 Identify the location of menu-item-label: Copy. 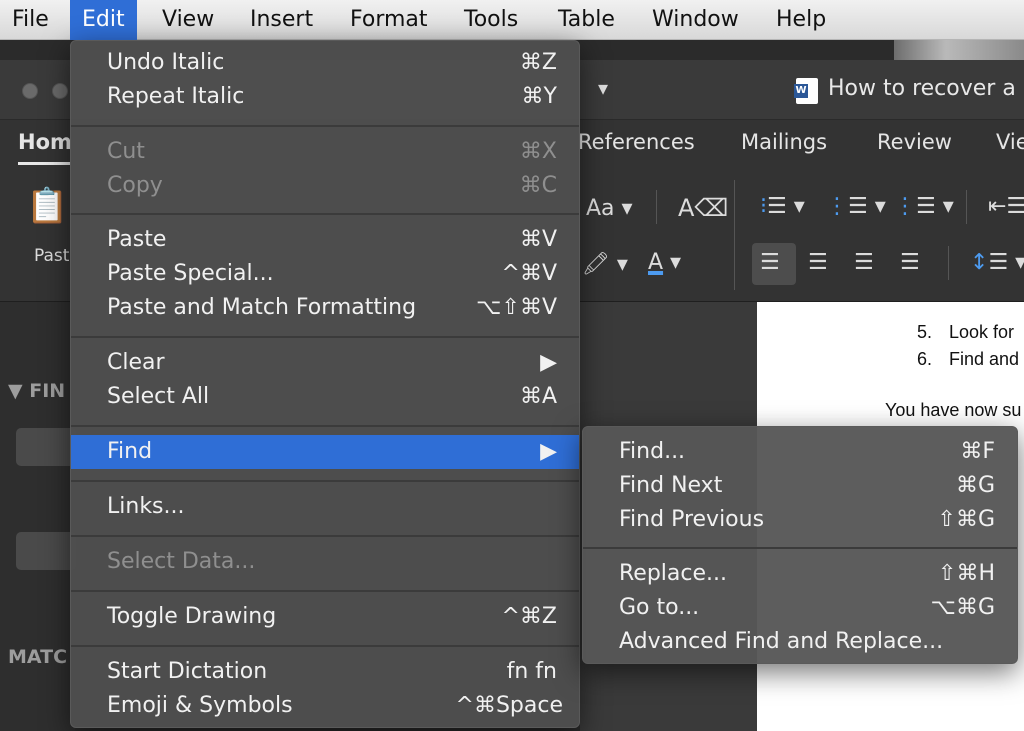
(135, 185).